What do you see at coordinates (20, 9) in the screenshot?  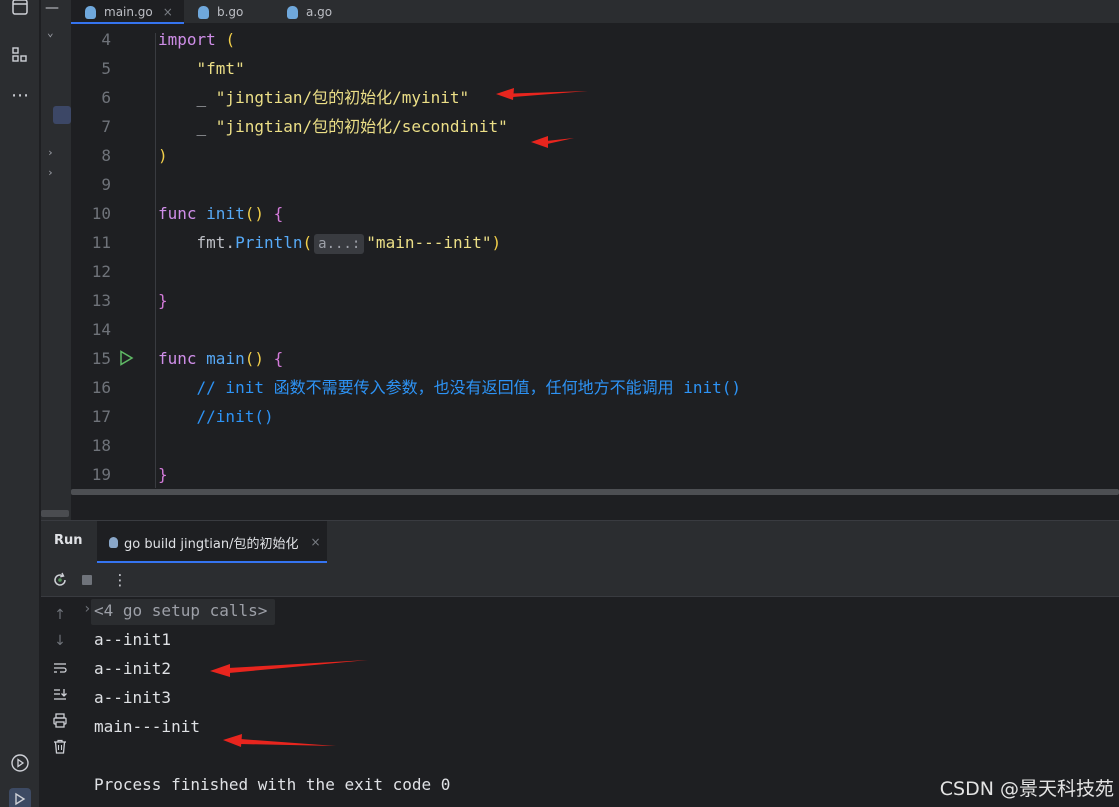 I see `project-window-icon` at bounding box center [20, 9].